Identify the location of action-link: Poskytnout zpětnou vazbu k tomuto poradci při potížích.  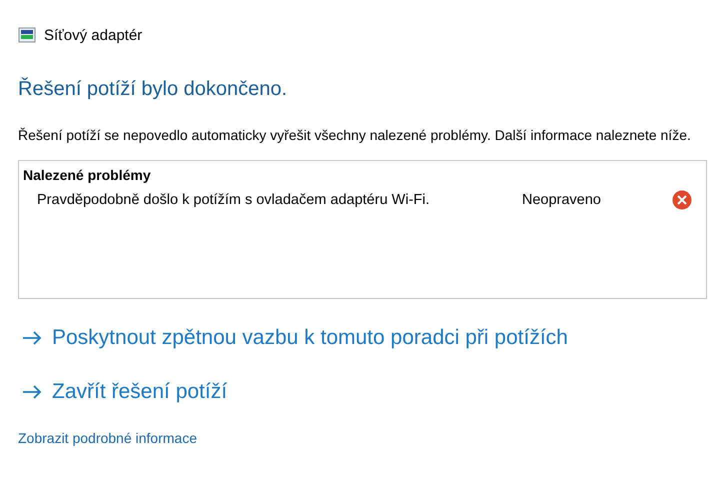
(295, 338).